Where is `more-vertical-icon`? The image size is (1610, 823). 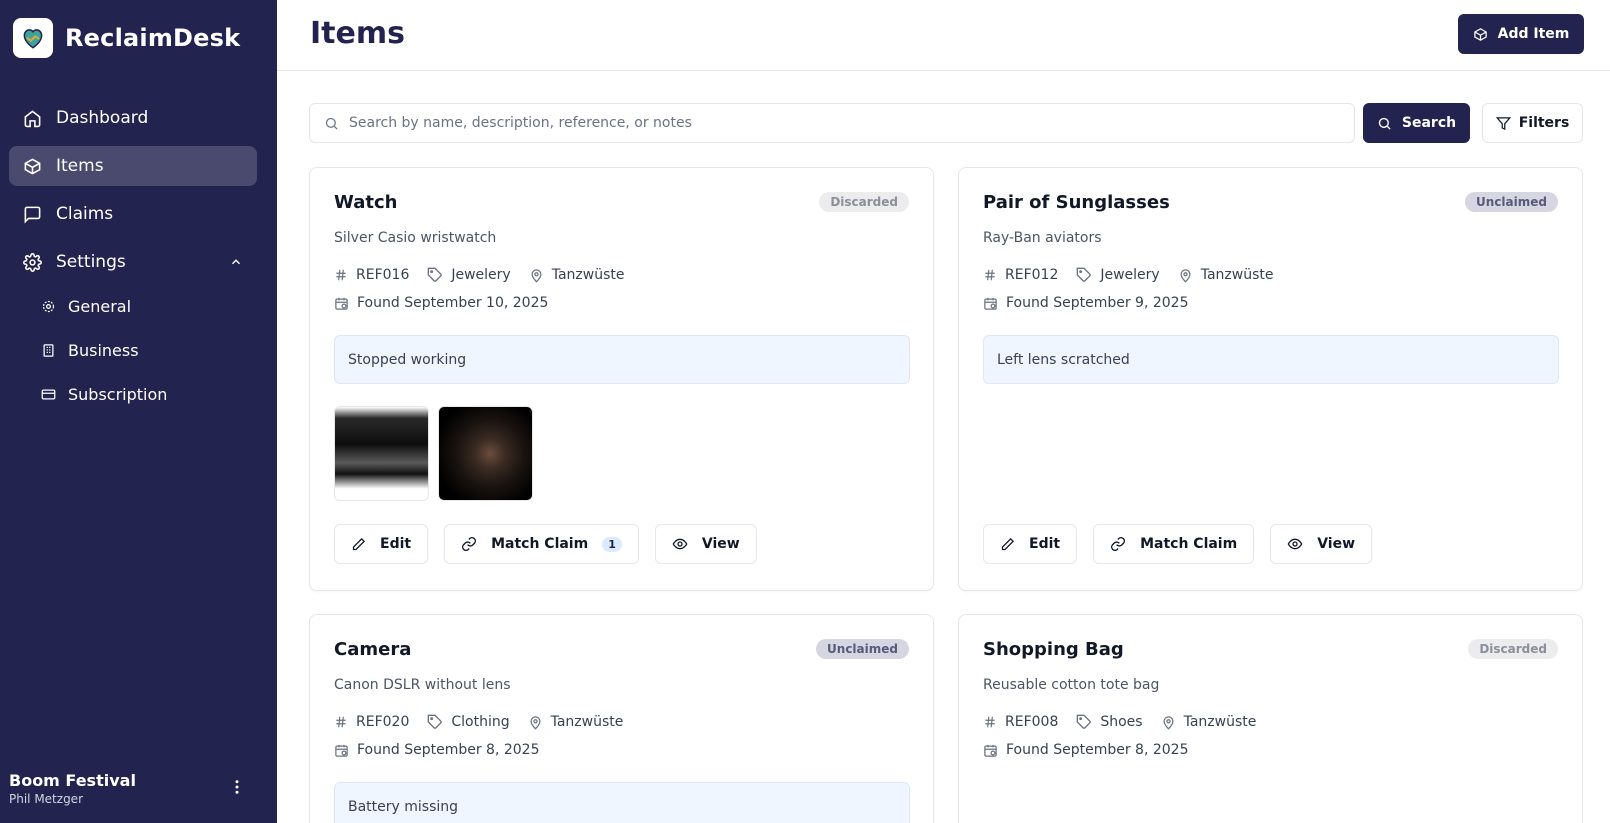
more-vertical-icon is located at coordinates (237, 787).